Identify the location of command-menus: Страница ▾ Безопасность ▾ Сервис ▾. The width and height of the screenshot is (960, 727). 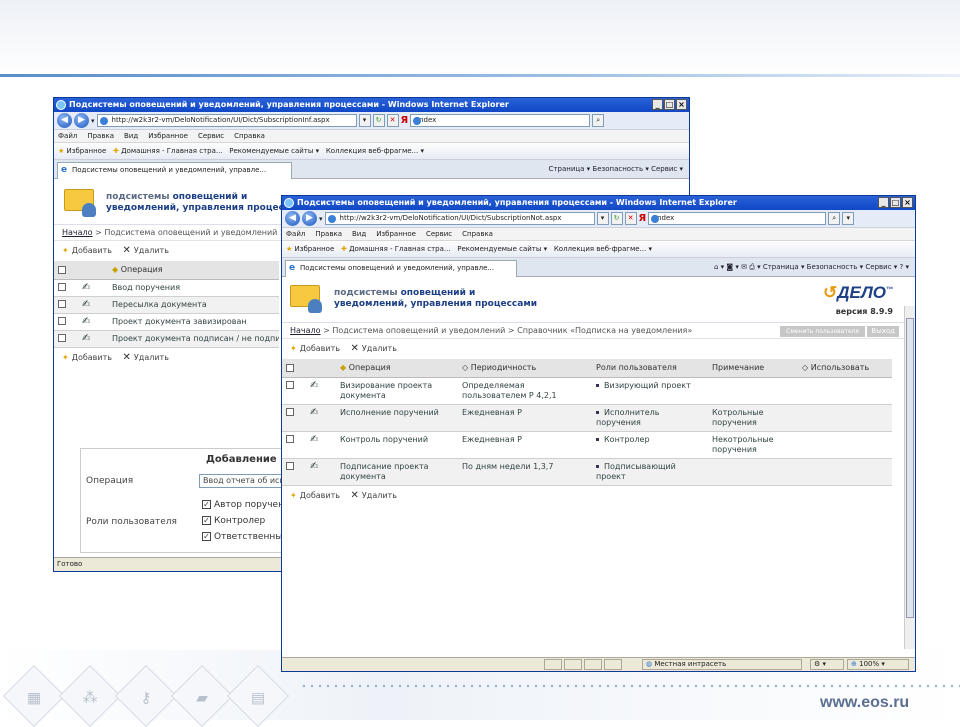
(830, 267).